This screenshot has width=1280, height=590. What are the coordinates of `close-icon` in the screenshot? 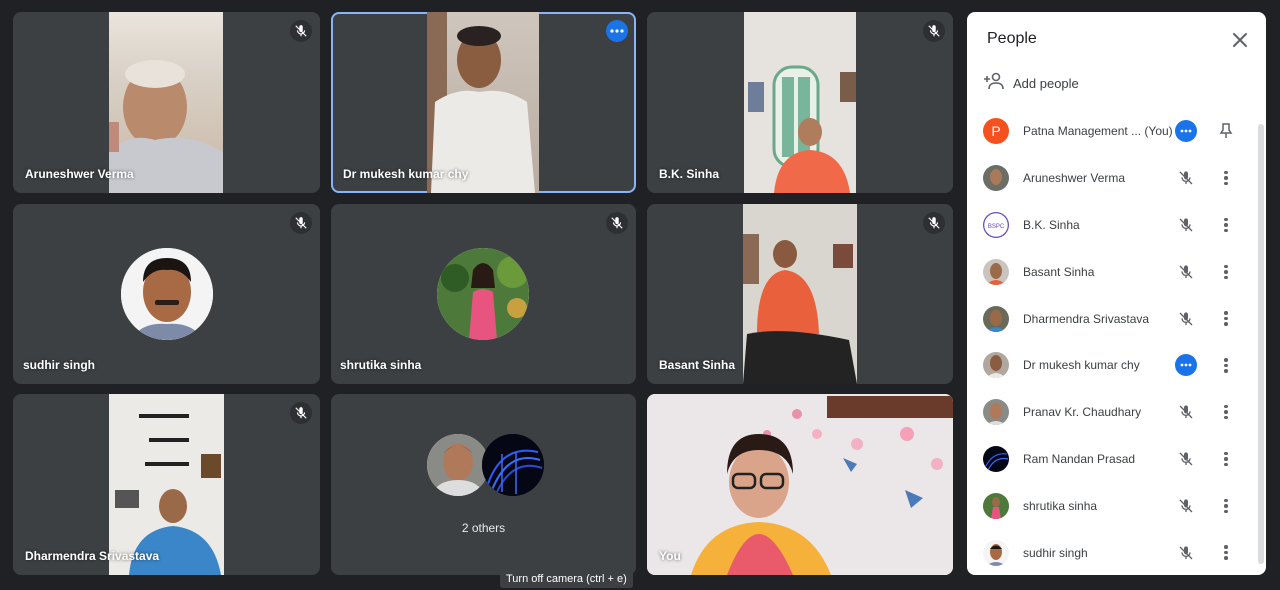 It's located at (1240, 40).